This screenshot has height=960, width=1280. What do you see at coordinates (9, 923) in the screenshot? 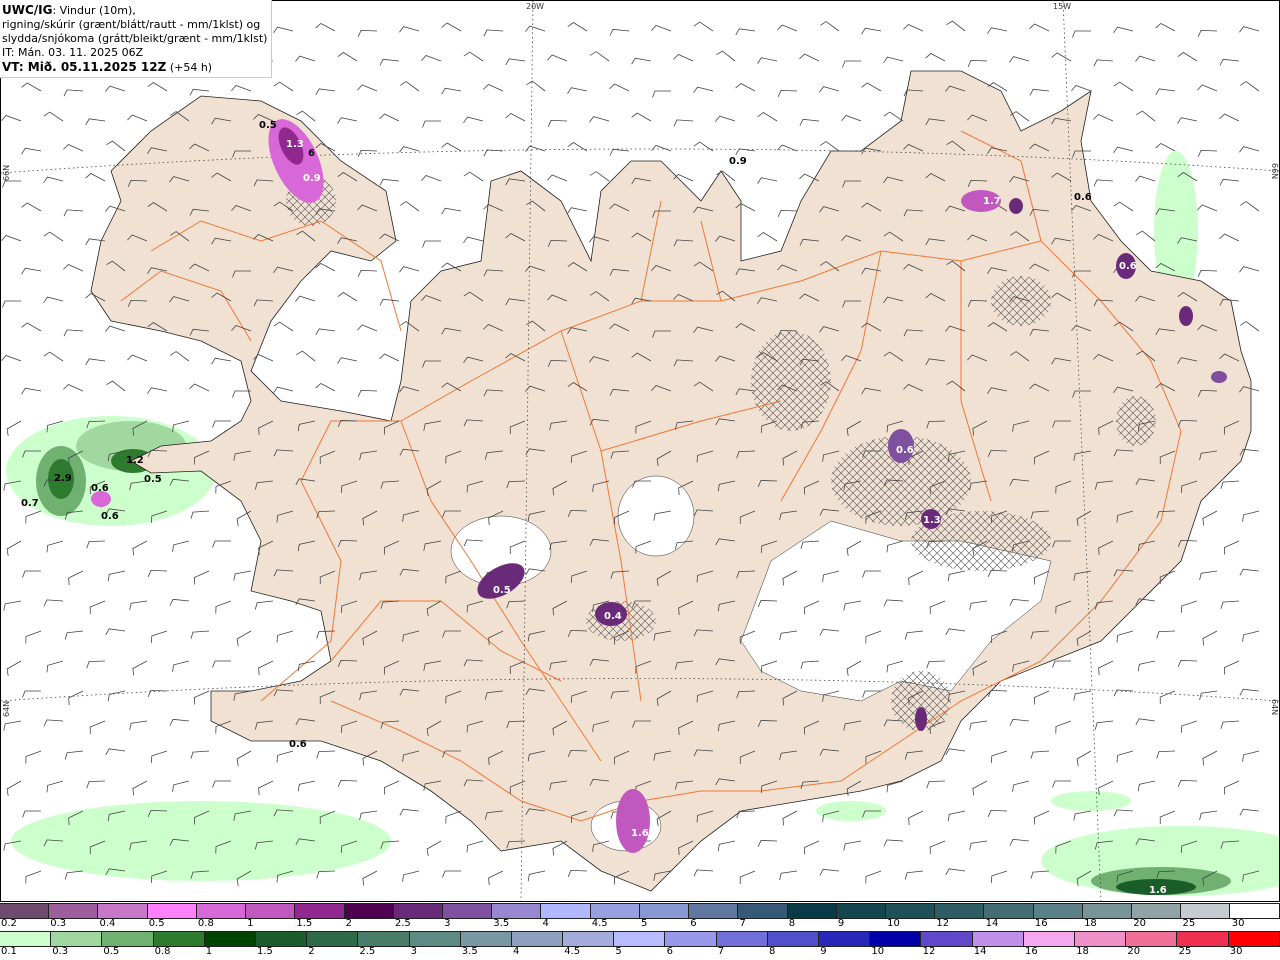
I see `legend-label: 0.2` at bounding box center [9, 923].